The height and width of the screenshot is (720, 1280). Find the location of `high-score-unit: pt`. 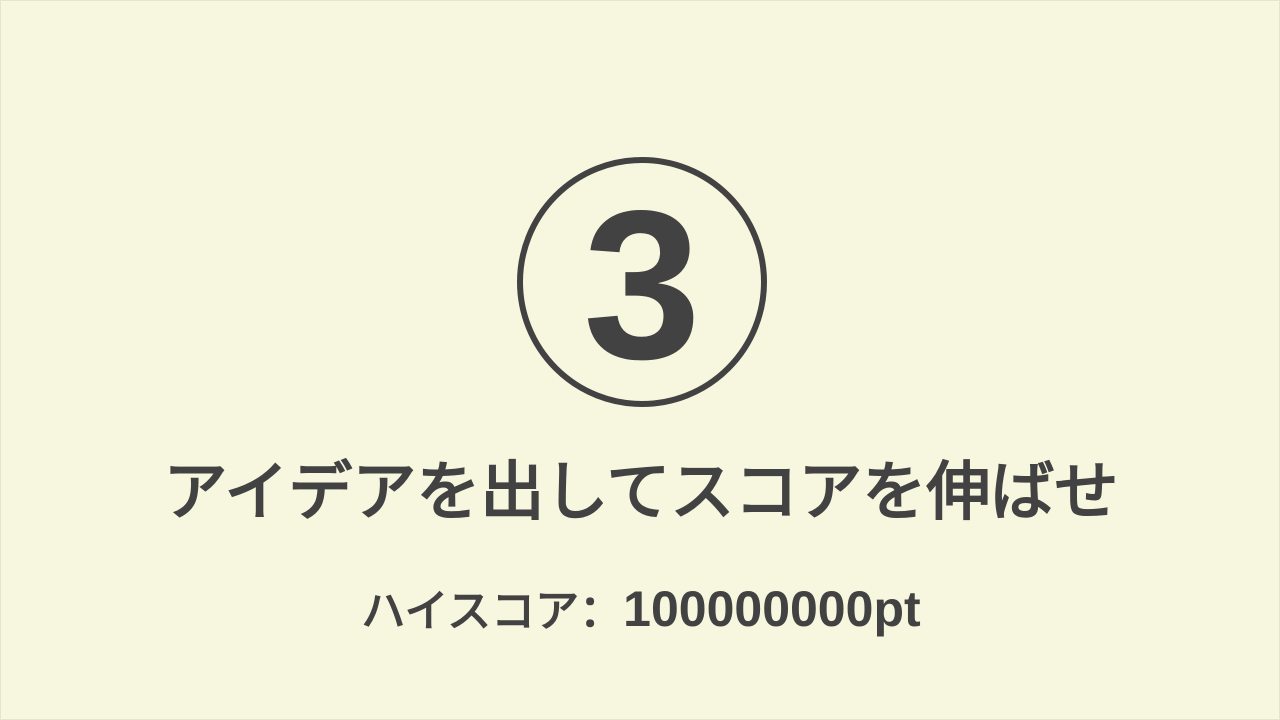

high-score-unit: pt is located at coordinates (897, 609).